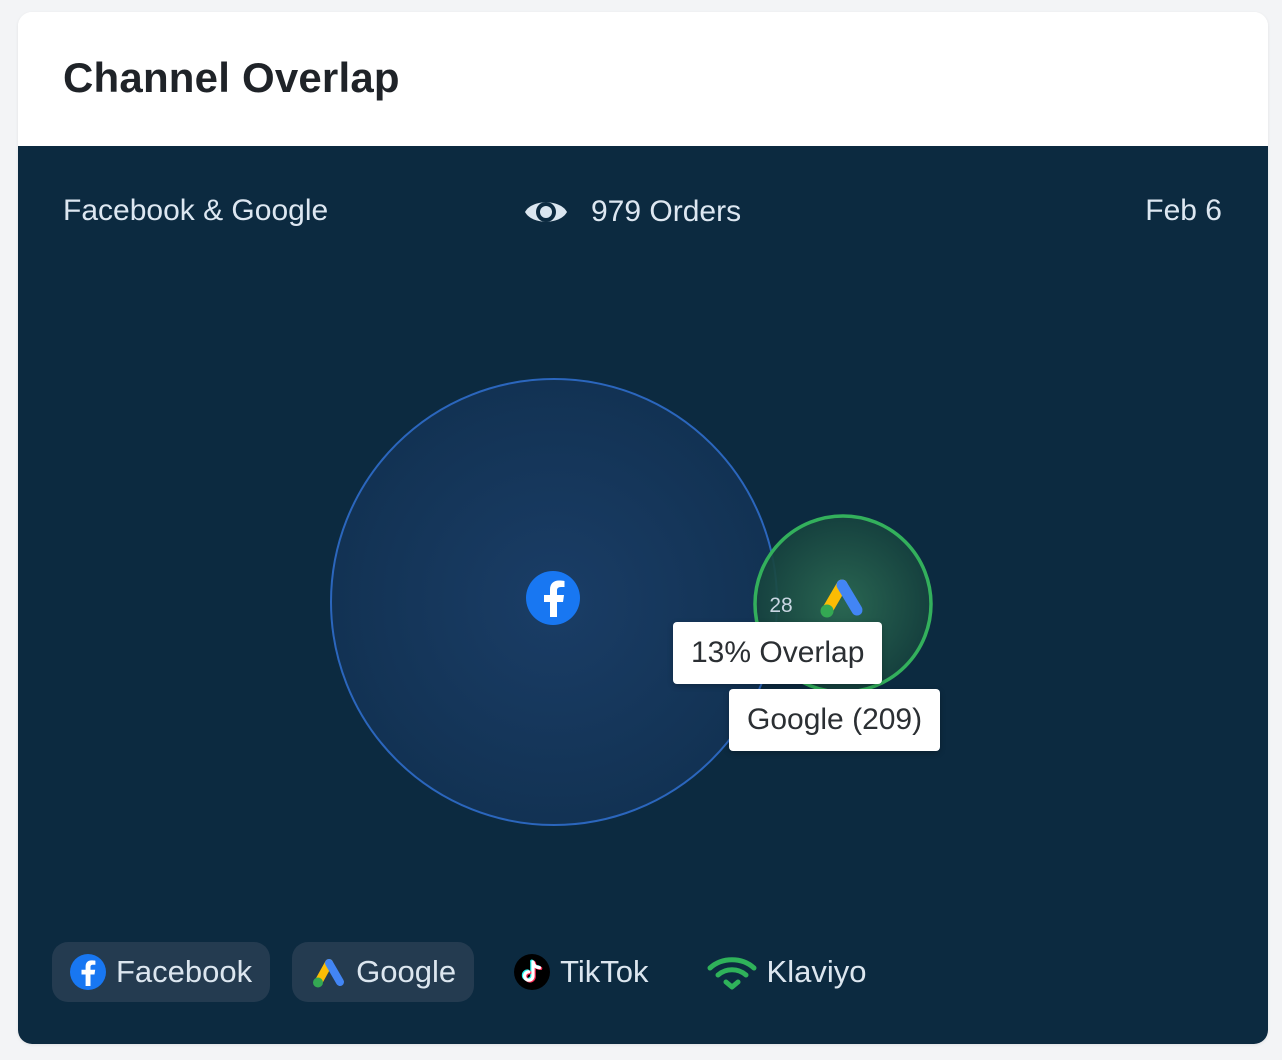 The height and width of the screenshot is (1060, 1282). Describe the element at coordinates (643, 79) in the screenshot. I see `card-header: Channel Overlap` at that location.